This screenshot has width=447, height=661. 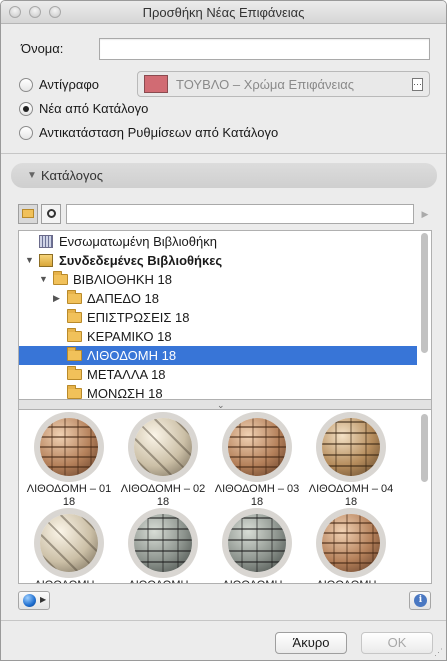 I want to click on resize-grip-icon: ⋰, so click(x=438, y=652).